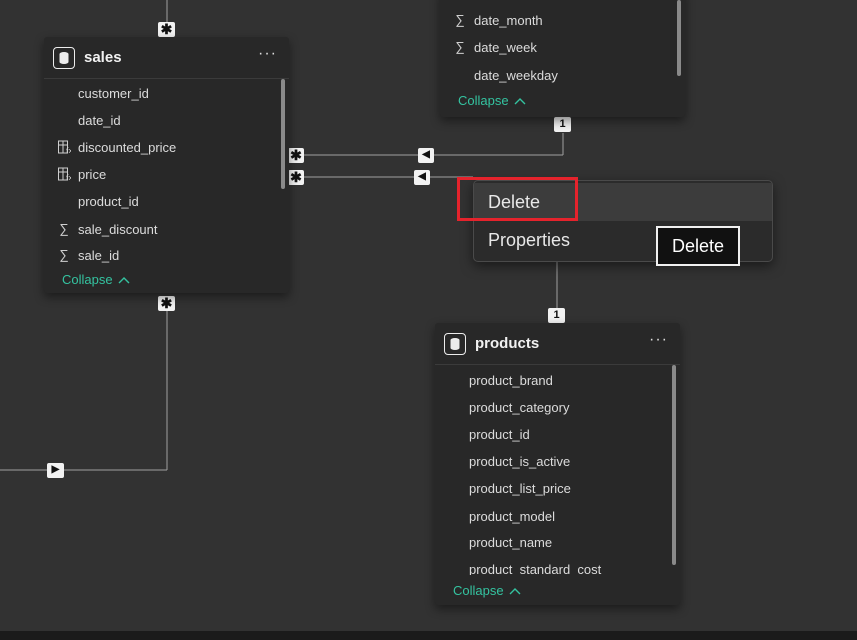 The image size is (857, 640). Describe the element at coordinates (556, 315) in the screenshot. I see `relationship-one-marker-products: 1` at that location.